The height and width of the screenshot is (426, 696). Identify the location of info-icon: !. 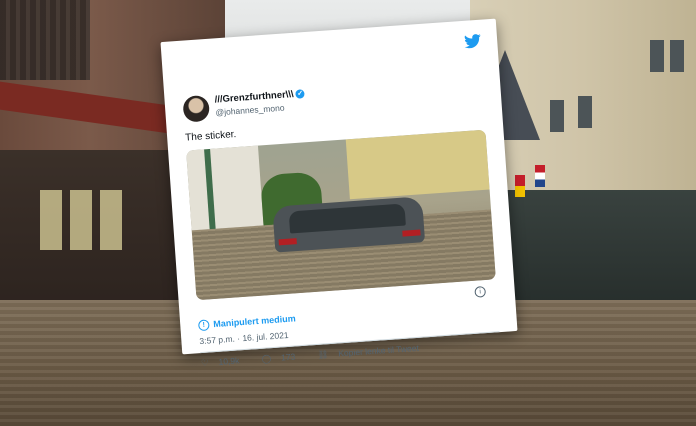
(203, 325).